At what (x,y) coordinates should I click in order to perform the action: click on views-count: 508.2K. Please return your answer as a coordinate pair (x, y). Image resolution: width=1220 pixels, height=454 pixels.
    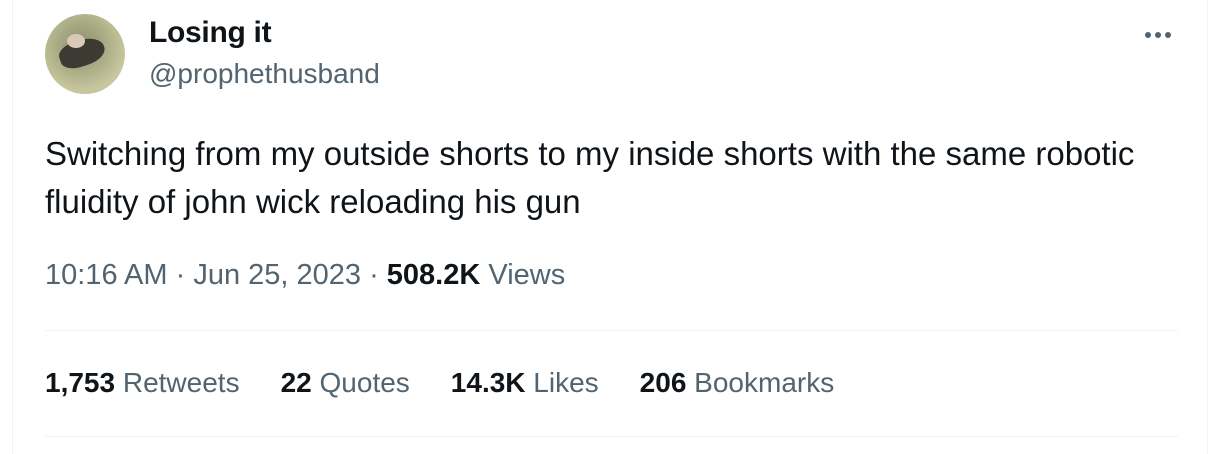
    Looking at the image, I should click on (433, 275).